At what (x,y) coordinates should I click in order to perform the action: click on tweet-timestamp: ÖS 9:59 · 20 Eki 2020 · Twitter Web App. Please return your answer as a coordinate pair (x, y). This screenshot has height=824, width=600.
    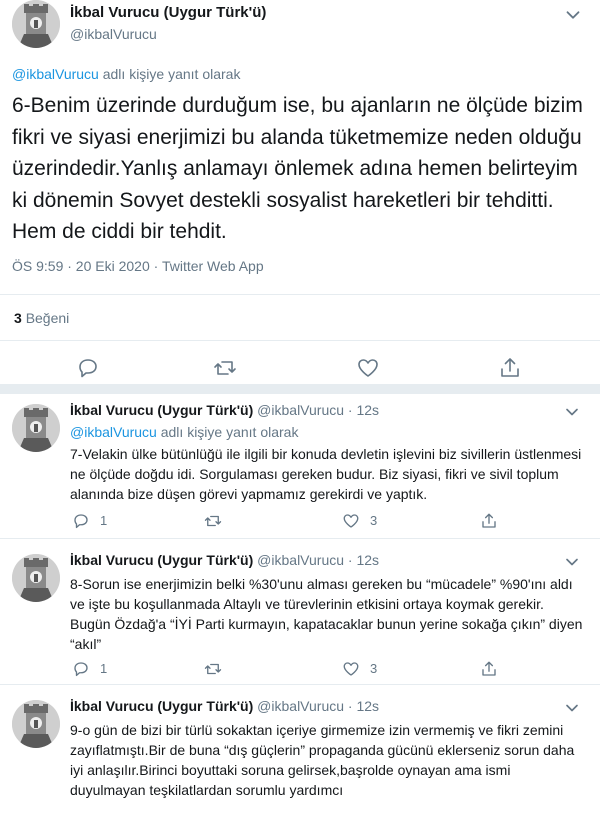
    Looking at the image, I should click on (138, 266).